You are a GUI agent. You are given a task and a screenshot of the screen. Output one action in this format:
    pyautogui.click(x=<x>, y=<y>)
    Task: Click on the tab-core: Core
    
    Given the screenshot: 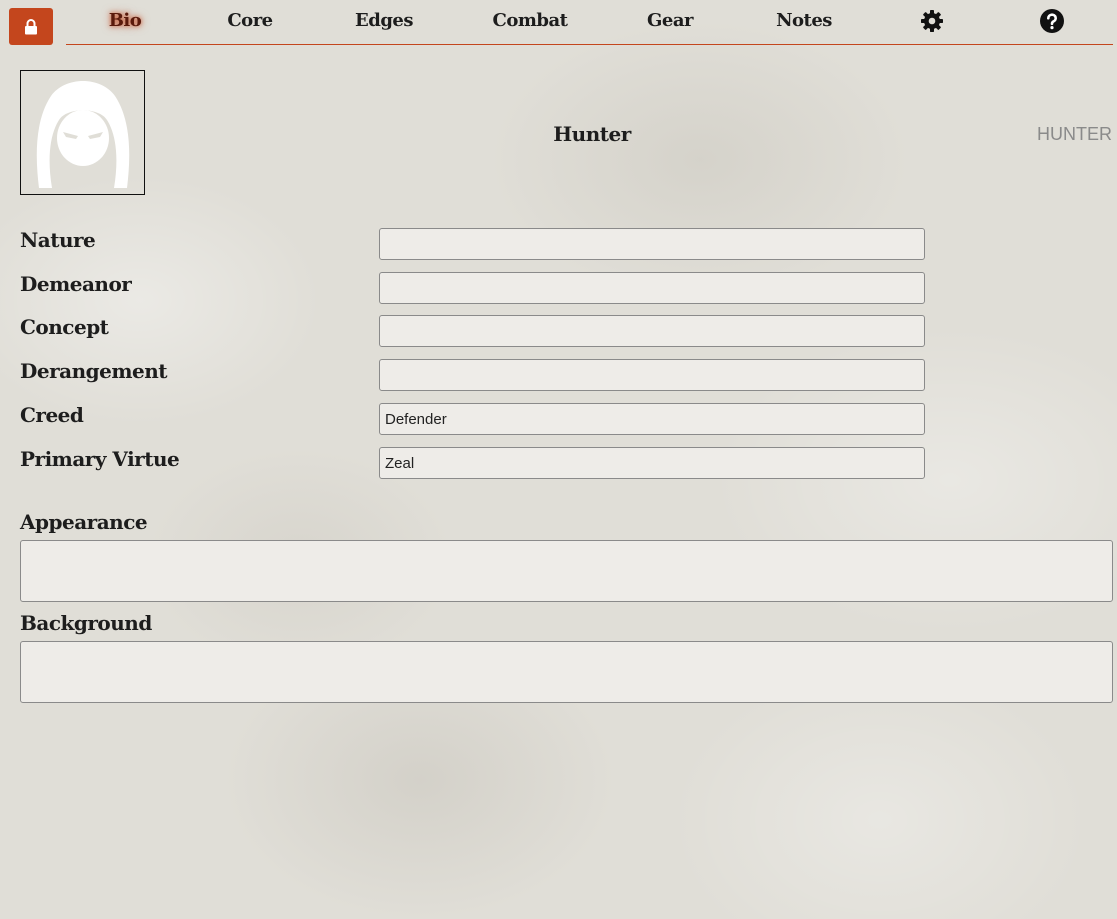 What is the action you would take?
    pyautogui.click(x=250, y=20)
    